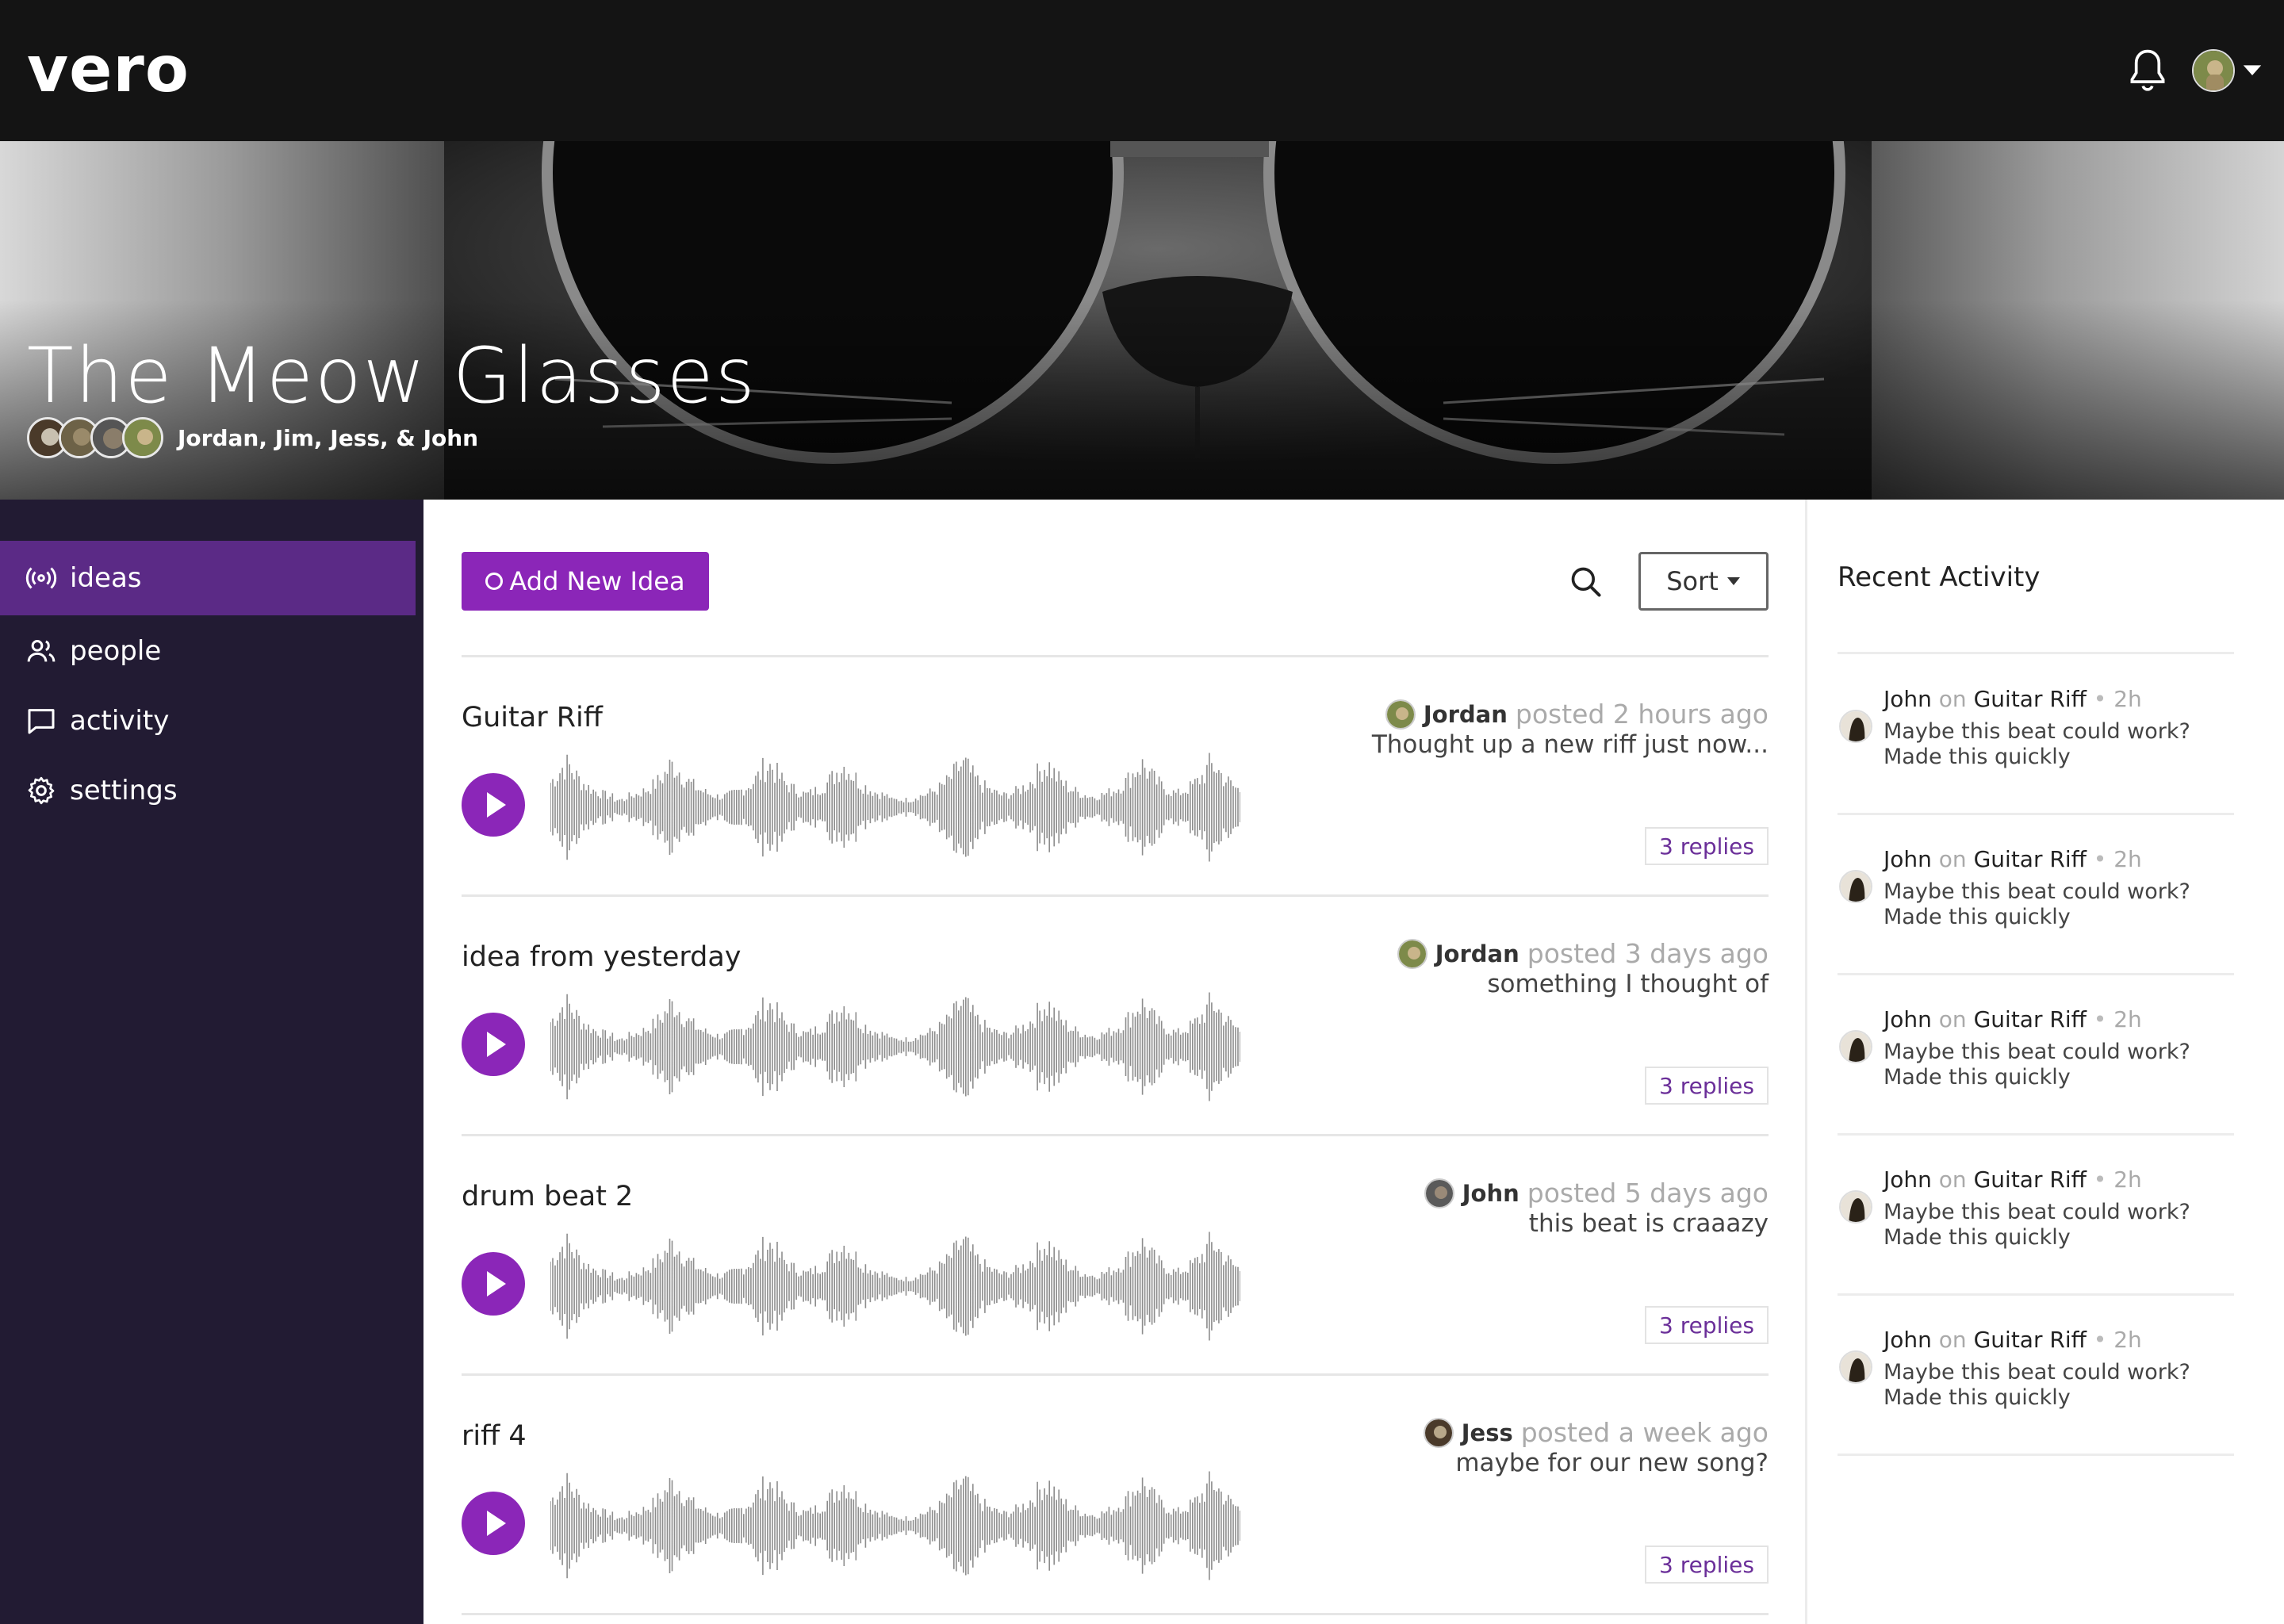  Describe the element at coordinates (494, 581) in the screenshot. I see `circle-icon` at that location.